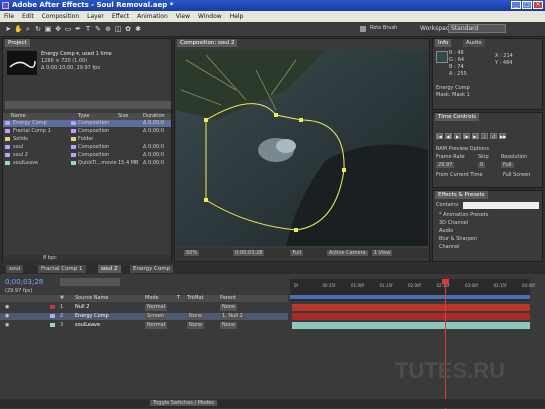  Describe the element at coordinates (446, 231) in the screenshot. I see `effects-category: Audio` at that location.